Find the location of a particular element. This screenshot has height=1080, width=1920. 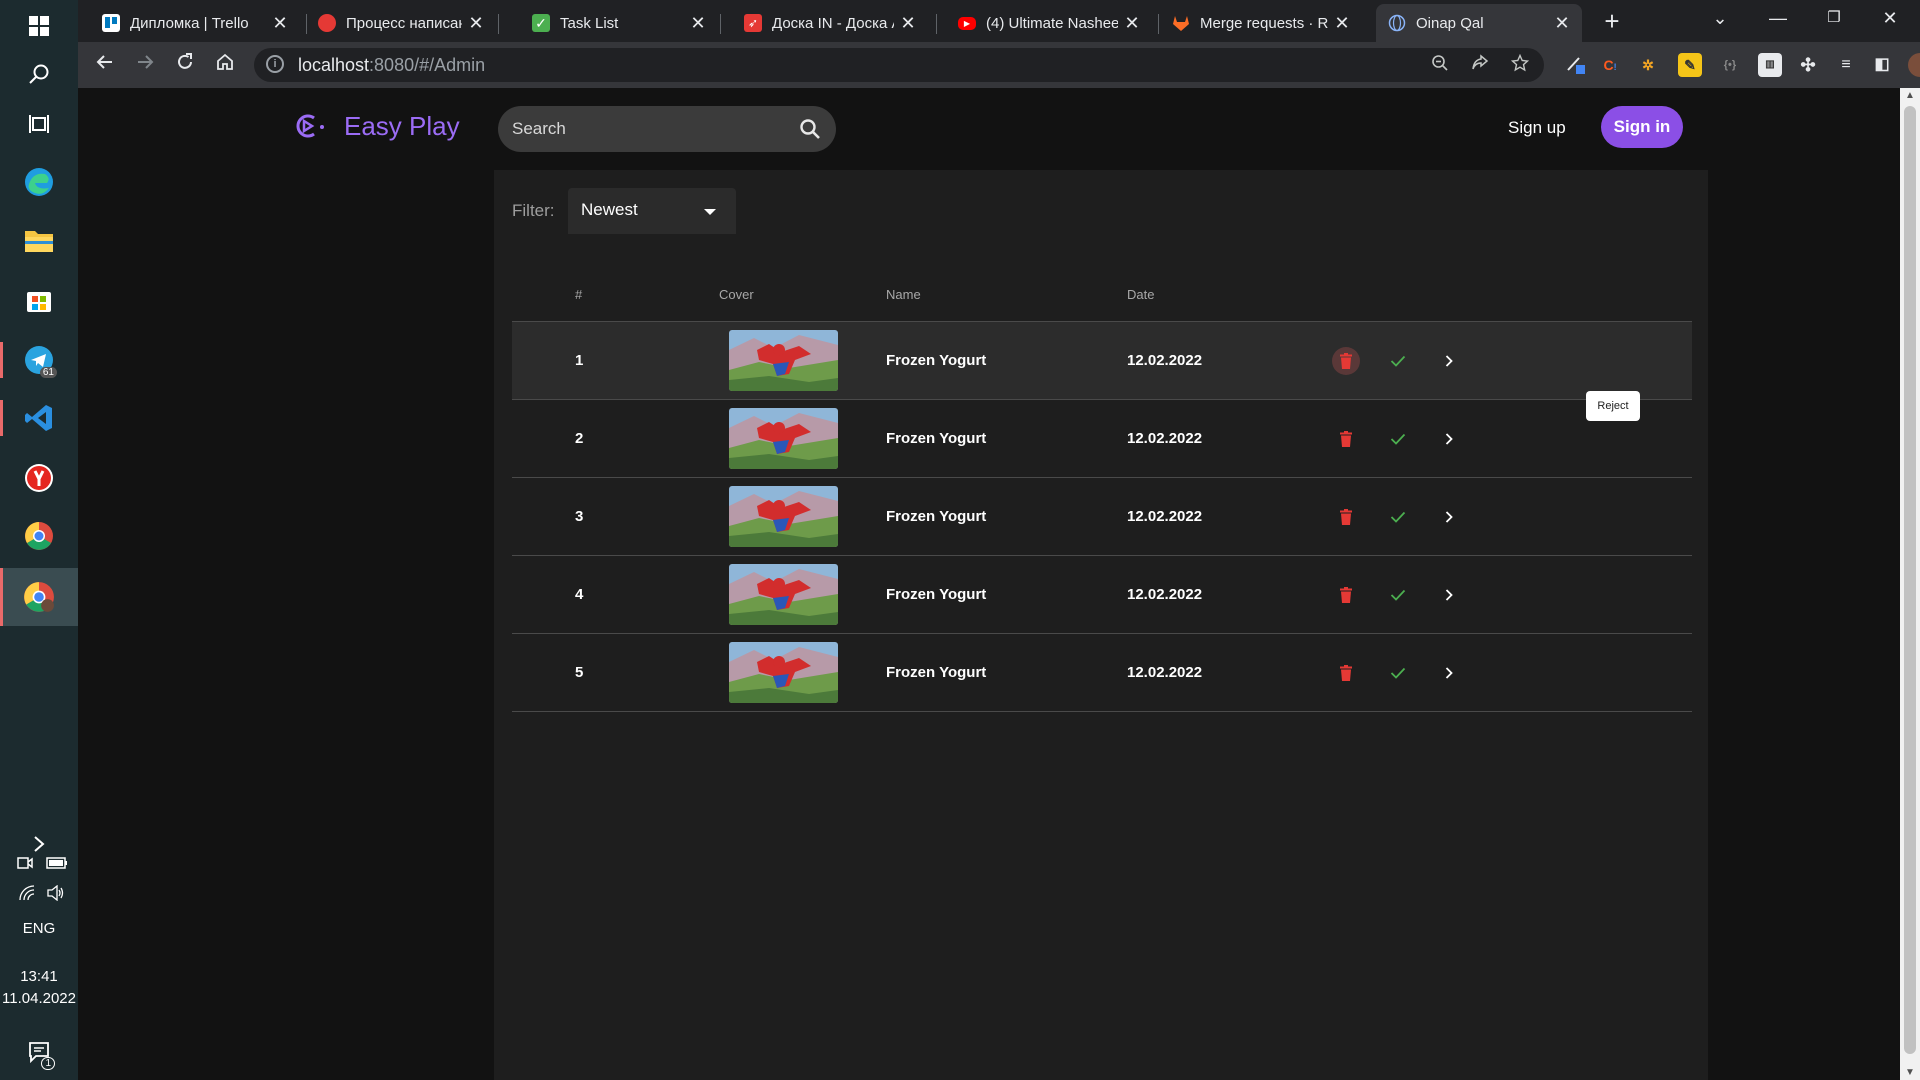

bars-extension-icon: ▥ is located at coordinates (1770, 65).